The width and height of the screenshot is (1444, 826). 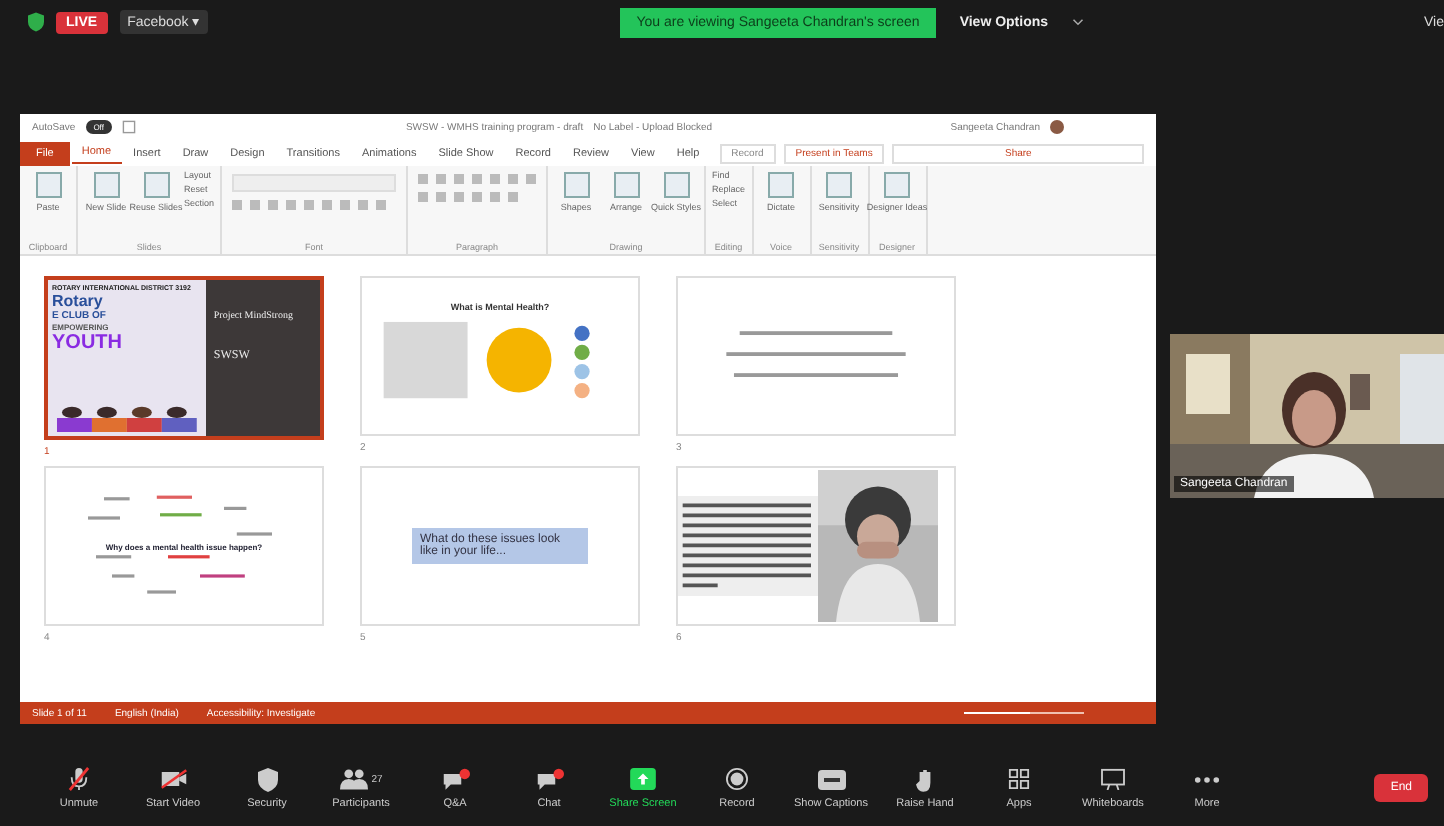 I want to click on share-screen-icon, so click(x=643, y=779).